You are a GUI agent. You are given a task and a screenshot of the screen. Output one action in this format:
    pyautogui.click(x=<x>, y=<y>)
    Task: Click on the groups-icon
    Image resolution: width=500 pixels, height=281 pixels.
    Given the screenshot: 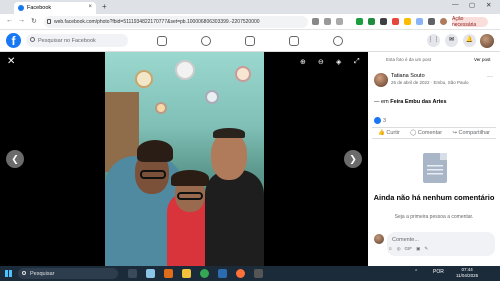 What is the action you would take?
    pyautogui.click(x=338, y=41)
    